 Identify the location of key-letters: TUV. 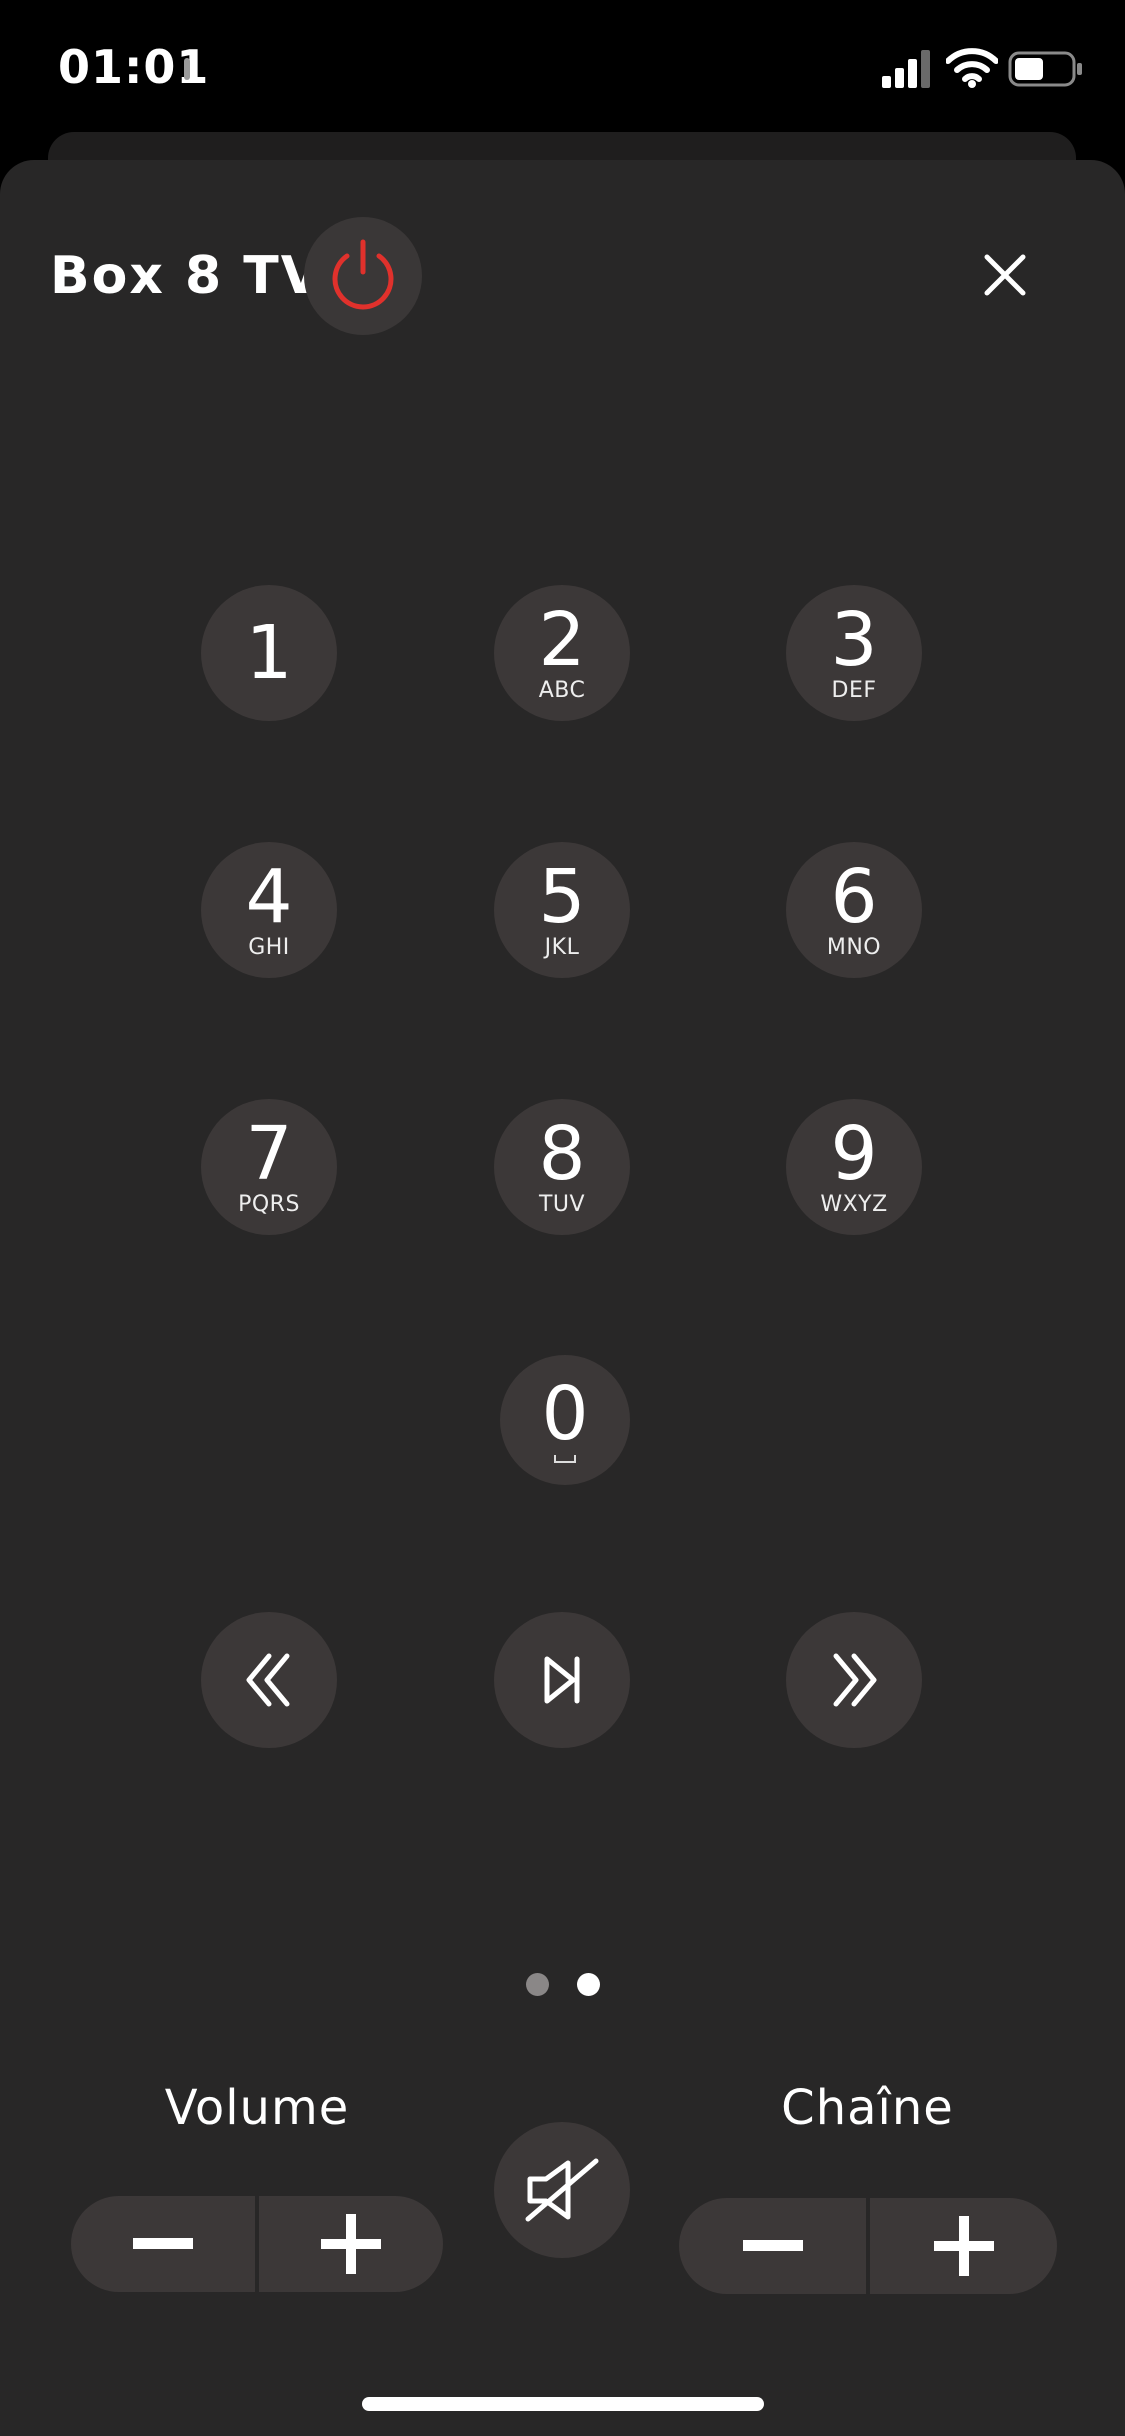
(562, 1204).